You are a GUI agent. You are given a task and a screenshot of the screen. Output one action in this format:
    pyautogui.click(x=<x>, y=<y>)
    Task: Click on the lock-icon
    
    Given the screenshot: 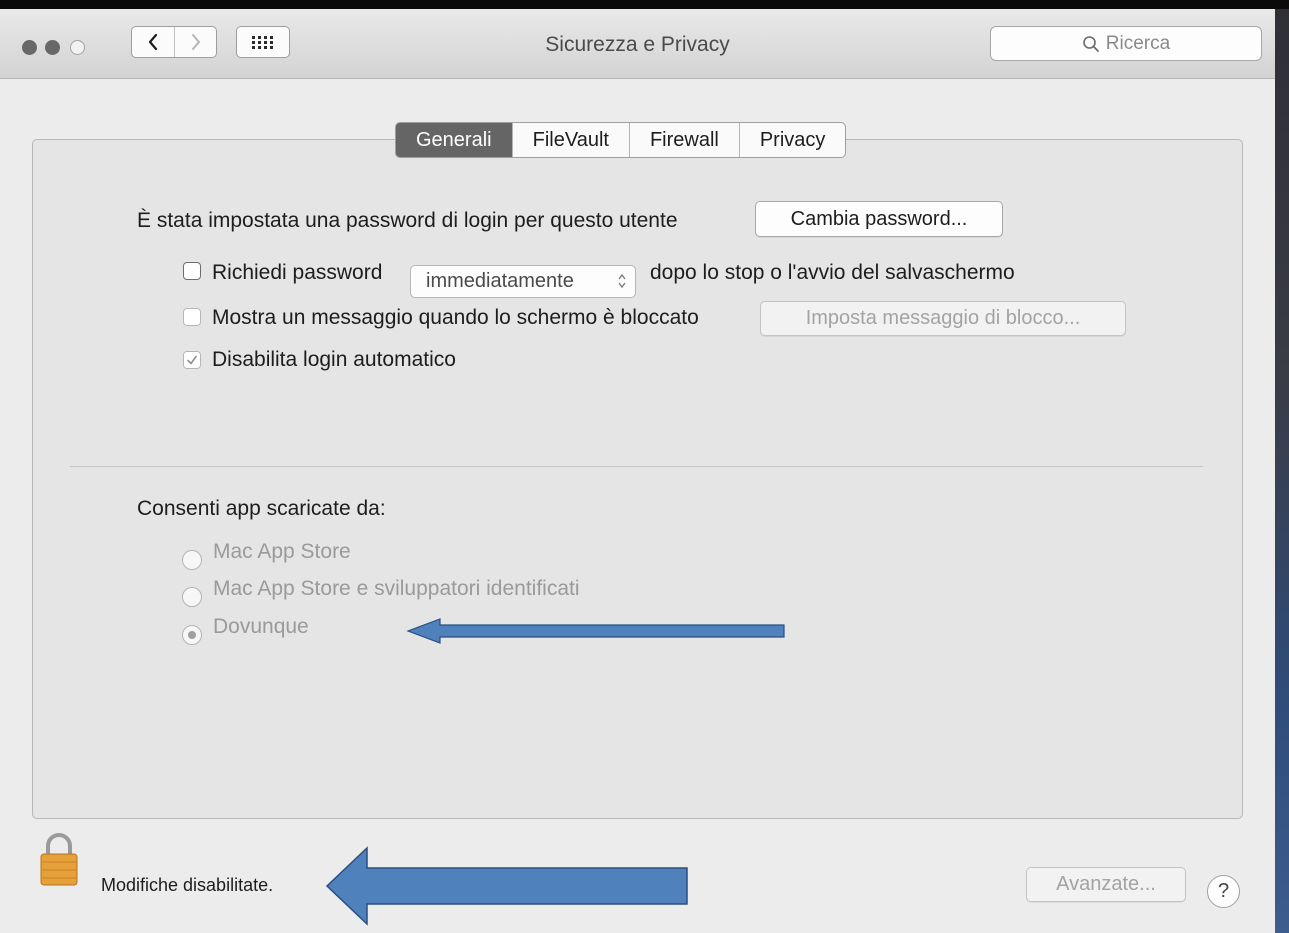 What is the action you would take?
    pyautogui.click(x=59, y=859)
    